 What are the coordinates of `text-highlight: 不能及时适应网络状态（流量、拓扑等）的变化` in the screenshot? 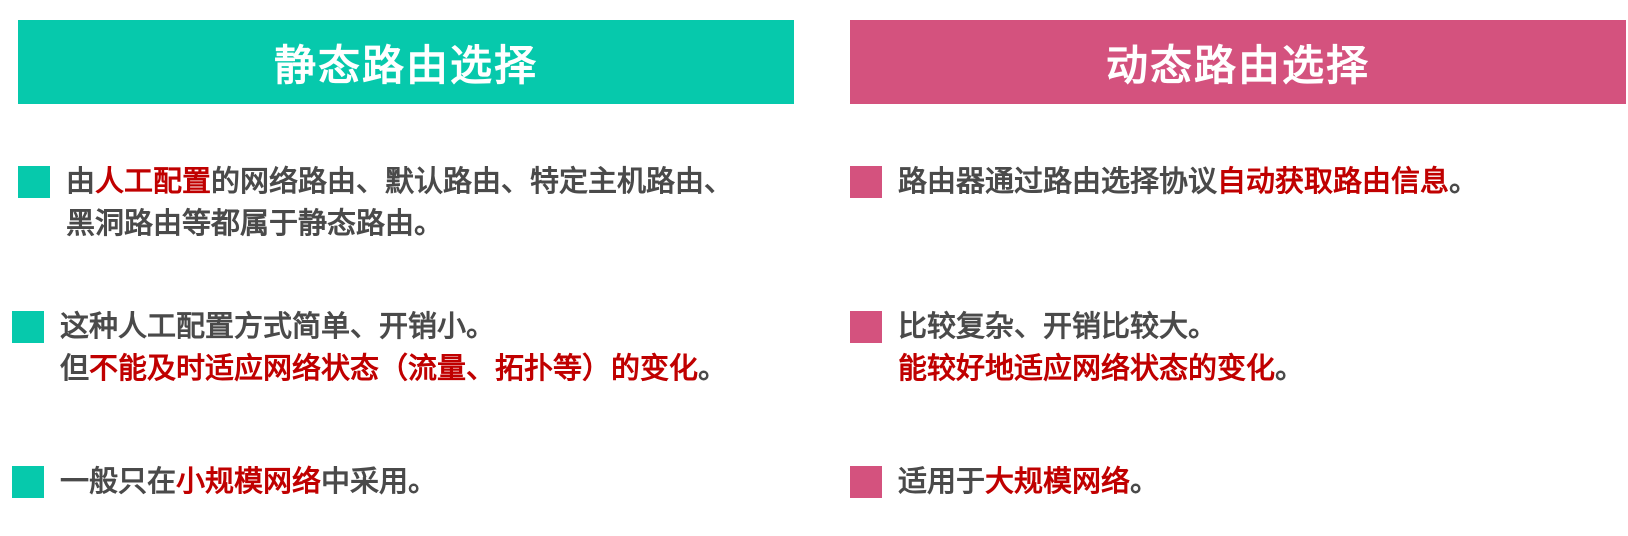 It's located at (394, 368).